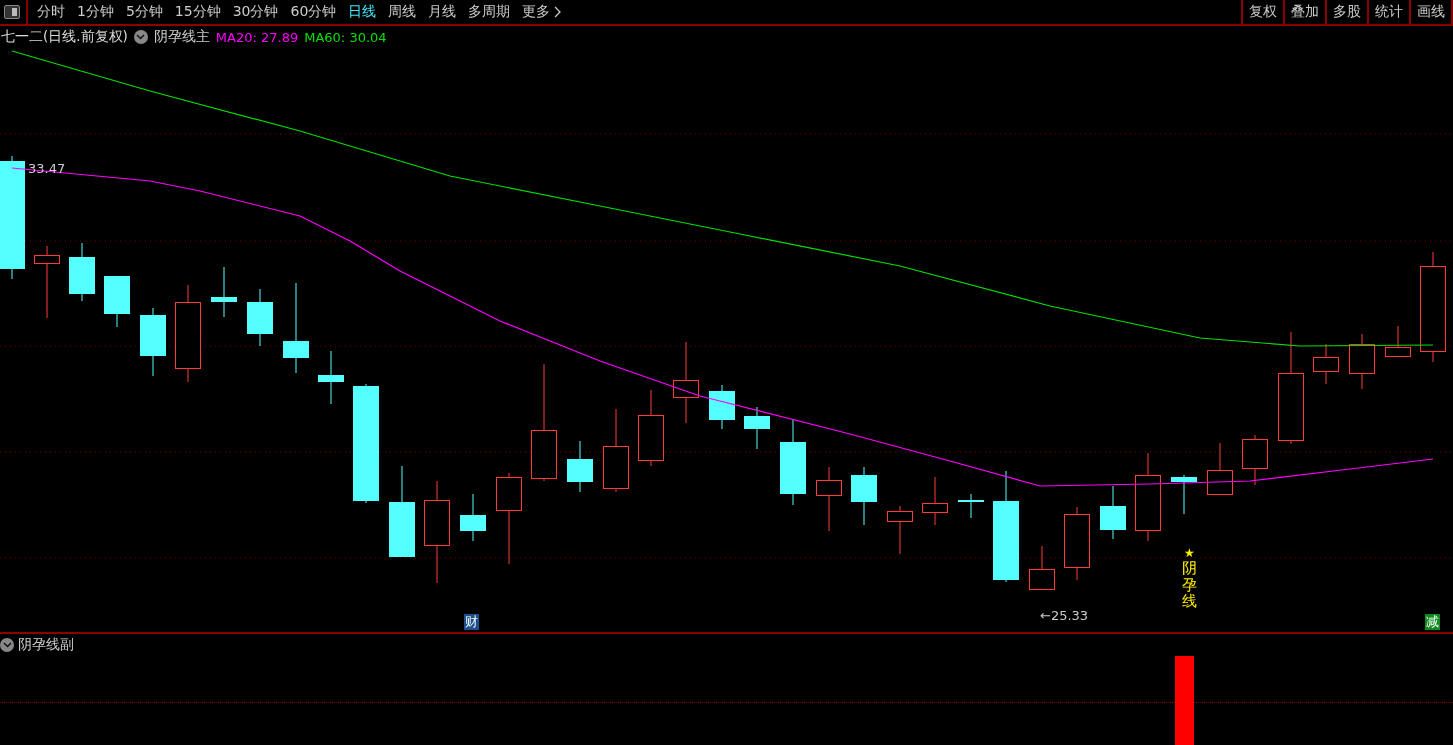 This screenshot has width=1453, height=745. Describe the element at coordinates (1388, 12) in the screenshot. I see `toolbar-button: 统计` at that location.